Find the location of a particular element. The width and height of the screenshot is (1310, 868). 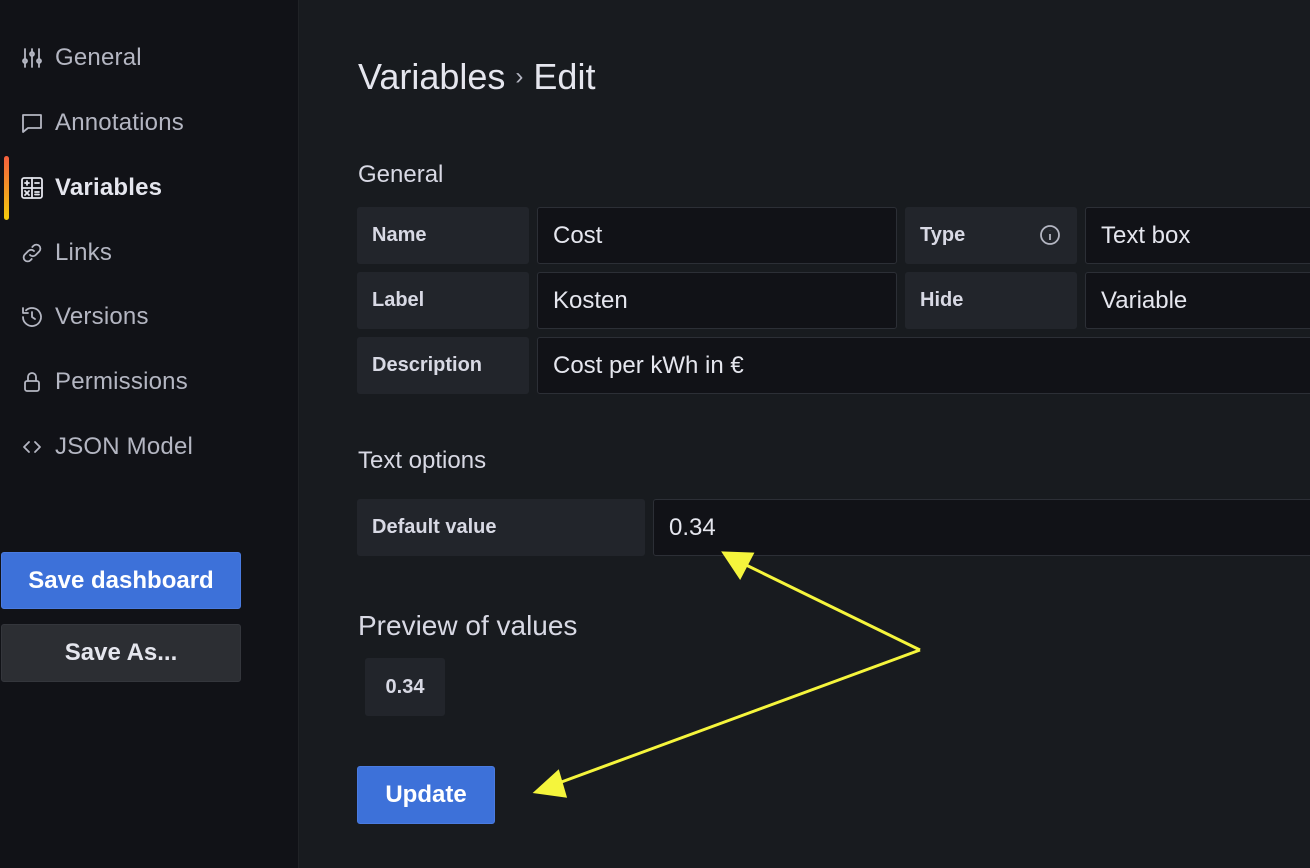

info-icon is located at coordinates (1050, 235).